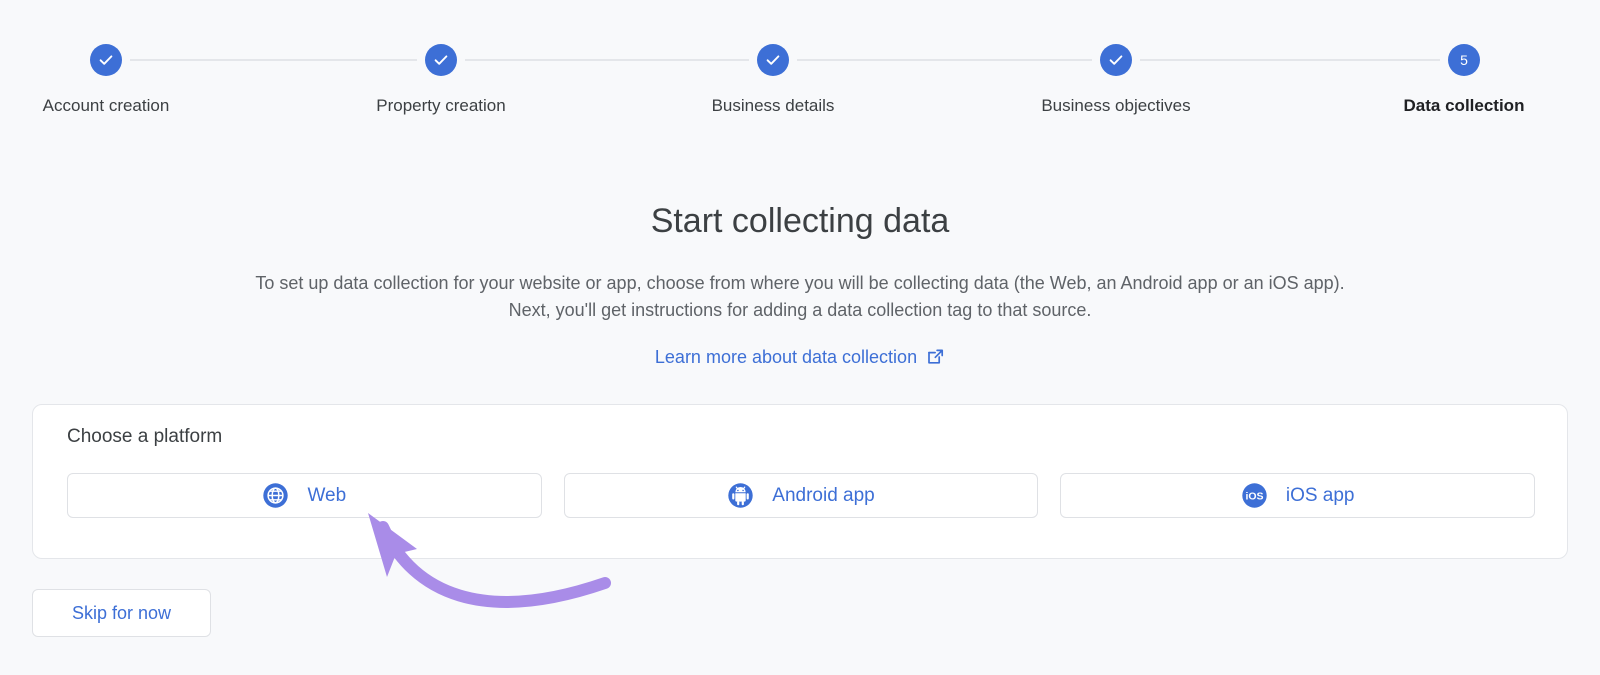 The height and width of the screenshot is (675, 1600). What do you see at coordinates (121, 613) in the screenshot?
I see `skip-for-now-button: Skip for now` at bounding box center [121, 613].